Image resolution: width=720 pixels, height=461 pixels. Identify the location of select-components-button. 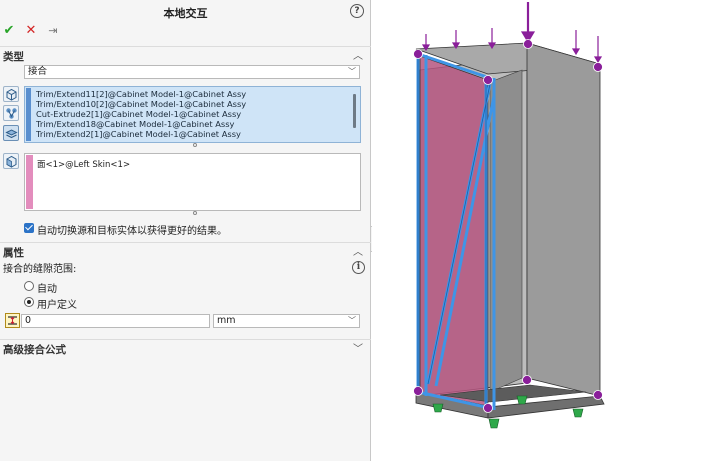
(11, 113).